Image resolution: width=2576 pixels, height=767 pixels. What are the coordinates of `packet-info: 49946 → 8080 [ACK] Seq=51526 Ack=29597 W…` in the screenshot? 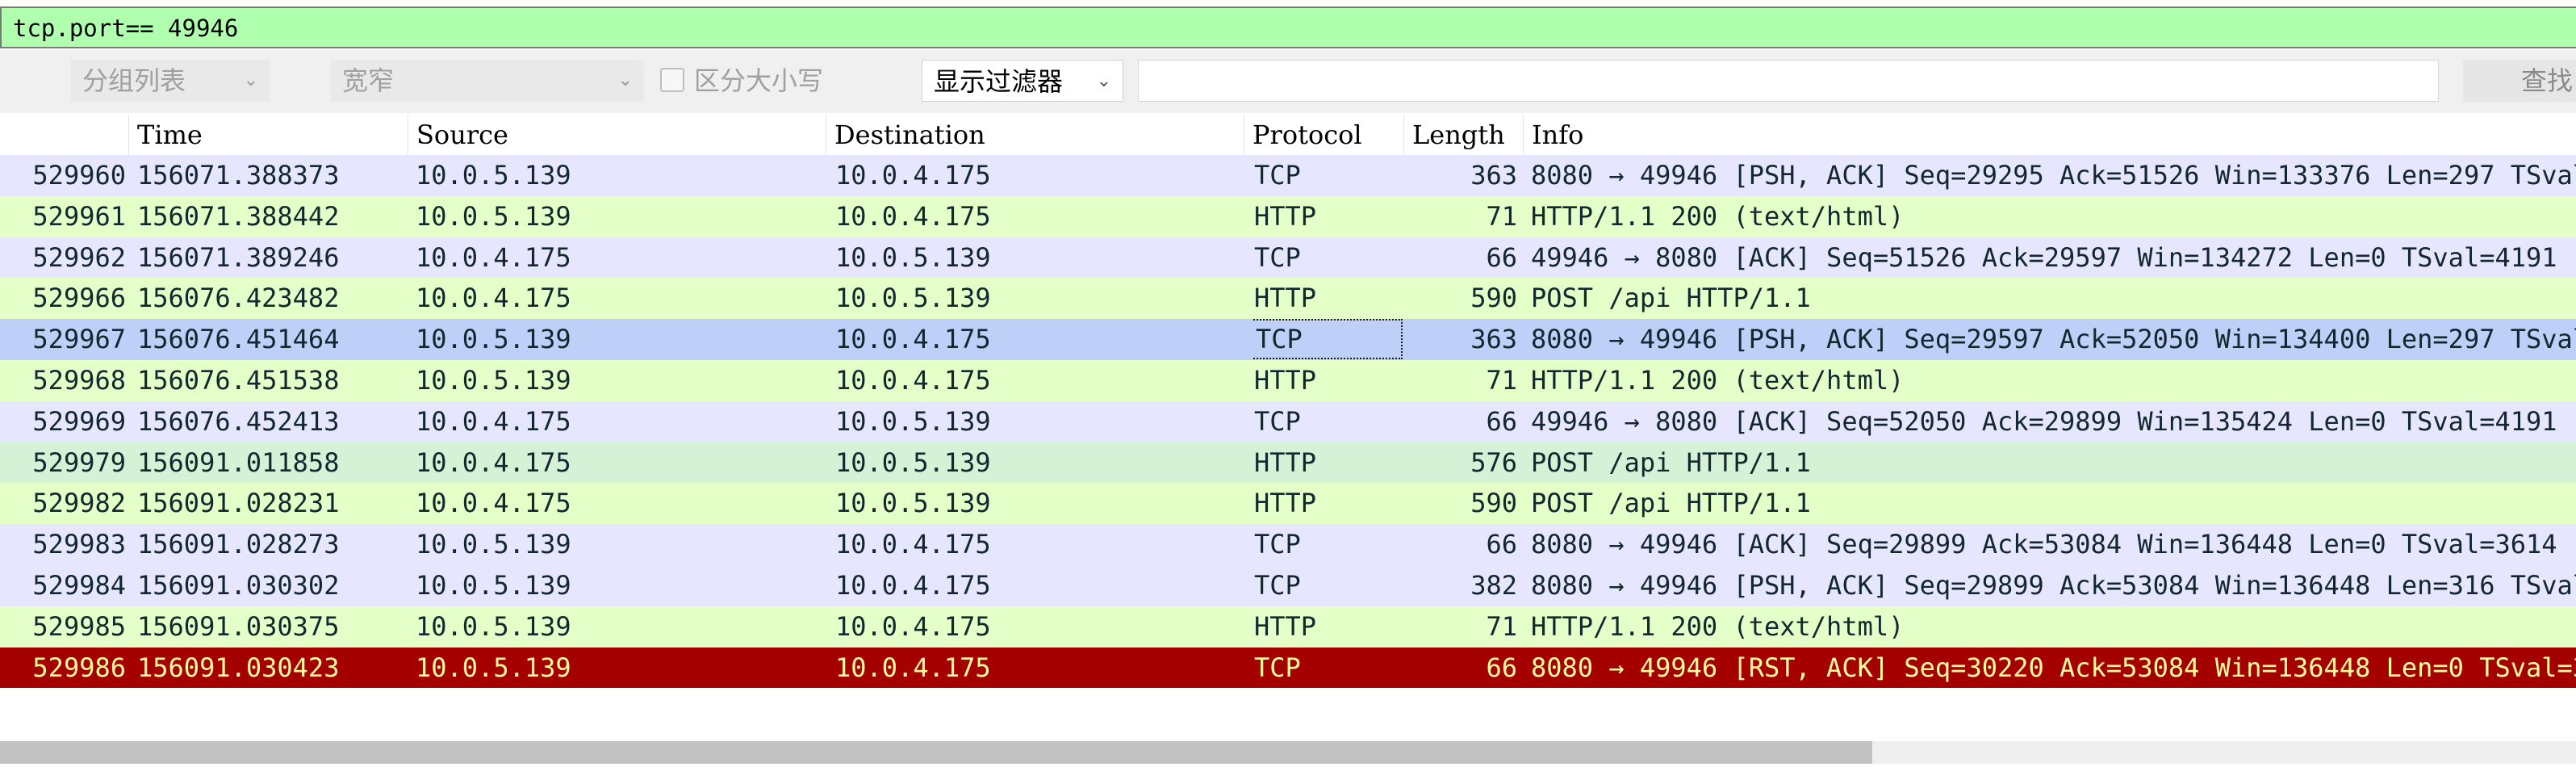 It's located at (2044, 257).